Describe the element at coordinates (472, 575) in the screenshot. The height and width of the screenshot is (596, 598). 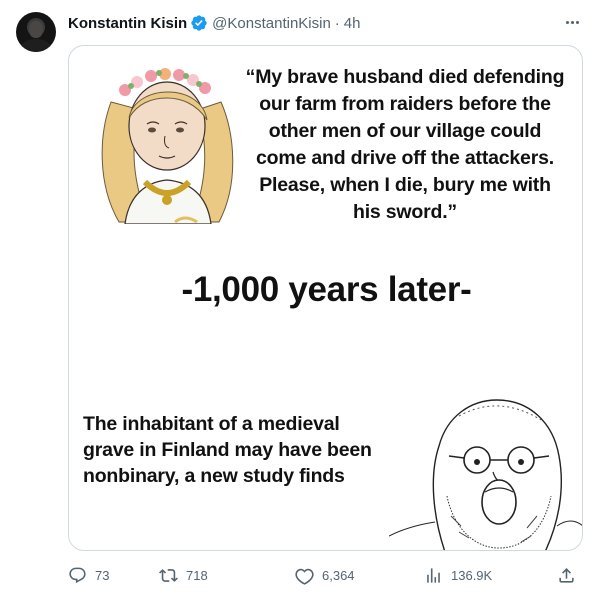
I see `views-count: 136.9K` at that location.